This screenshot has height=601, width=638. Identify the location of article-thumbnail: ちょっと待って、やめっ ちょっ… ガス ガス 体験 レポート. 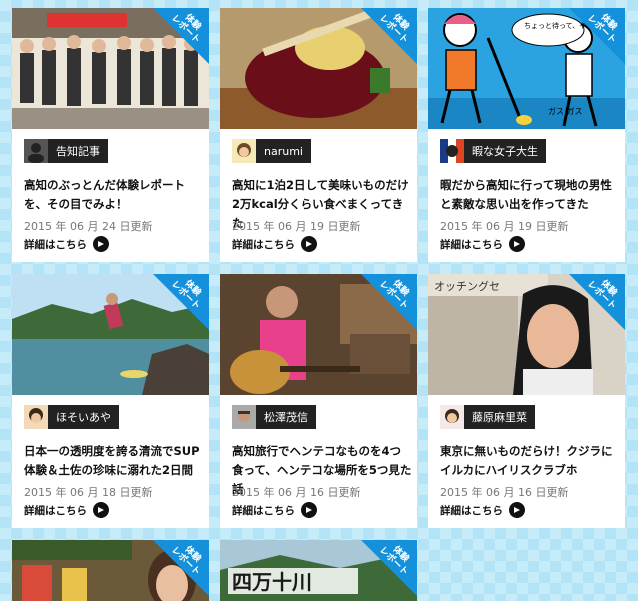
(526, 68).